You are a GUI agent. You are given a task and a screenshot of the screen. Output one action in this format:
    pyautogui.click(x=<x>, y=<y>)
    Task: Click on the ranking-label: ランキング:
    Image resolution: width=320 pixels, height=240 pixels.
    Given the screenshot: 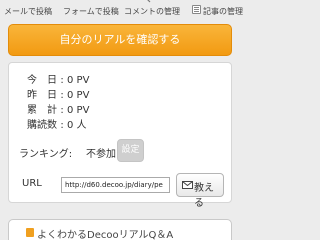 What is the action you would take?
    pyautogui.click(x=46, y=154)
    